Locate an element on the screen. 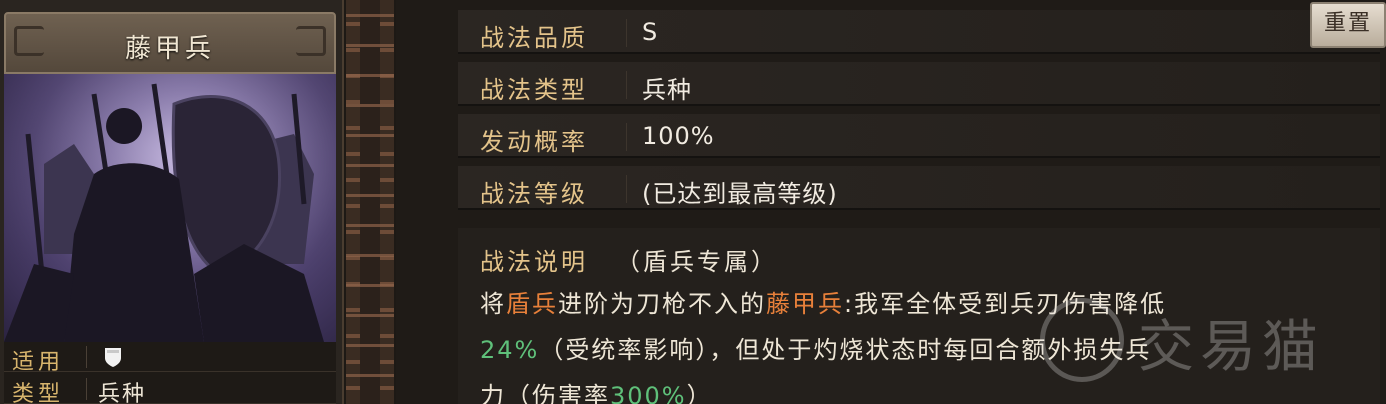  info-row-applicable: 适用 is located at coordinates (170, 358).